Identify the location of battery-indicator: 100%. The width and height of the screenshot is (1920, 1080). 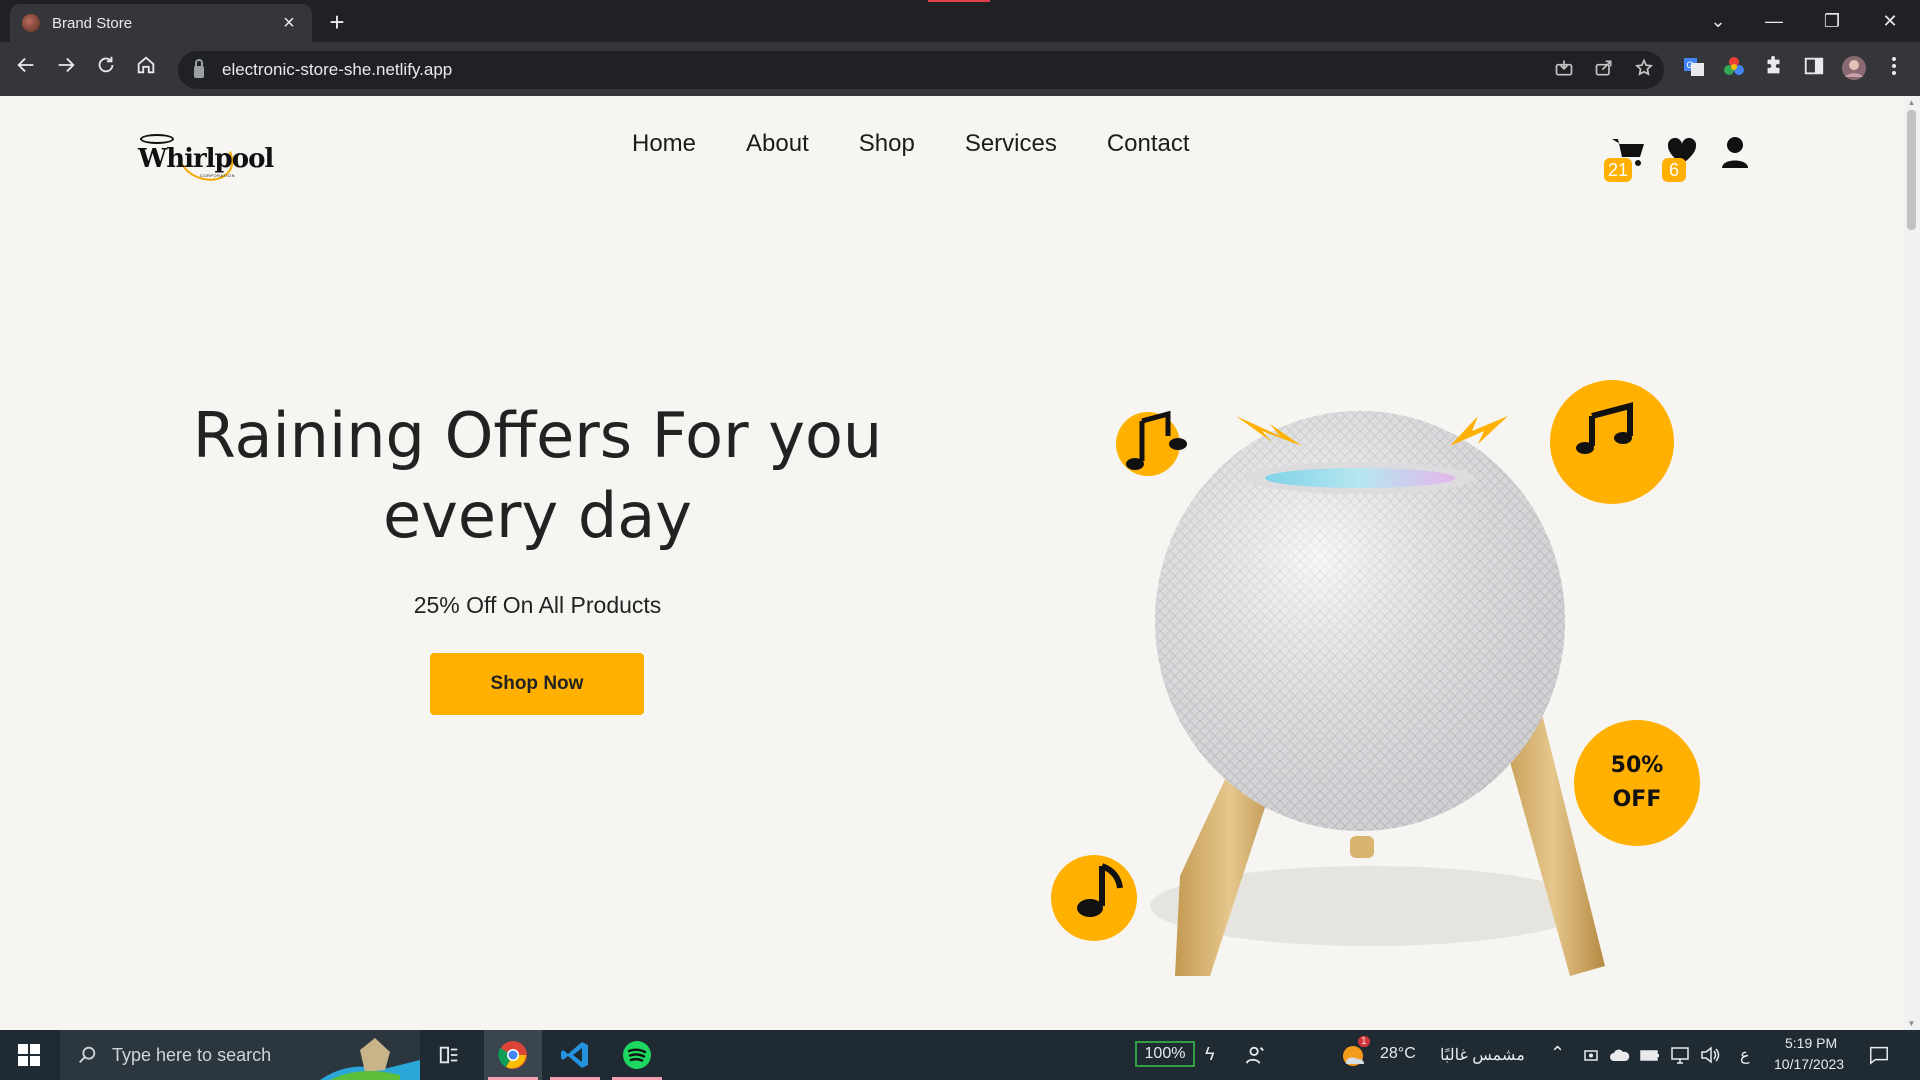
(1165, 1054).